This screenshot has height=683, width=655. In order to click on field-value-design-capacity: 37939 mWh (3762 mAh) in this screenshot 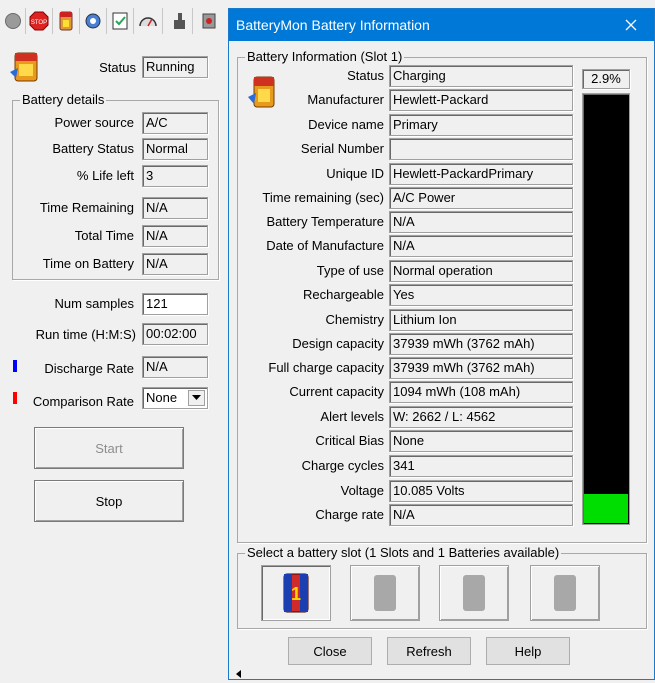, I will do `click(481, 344)`.